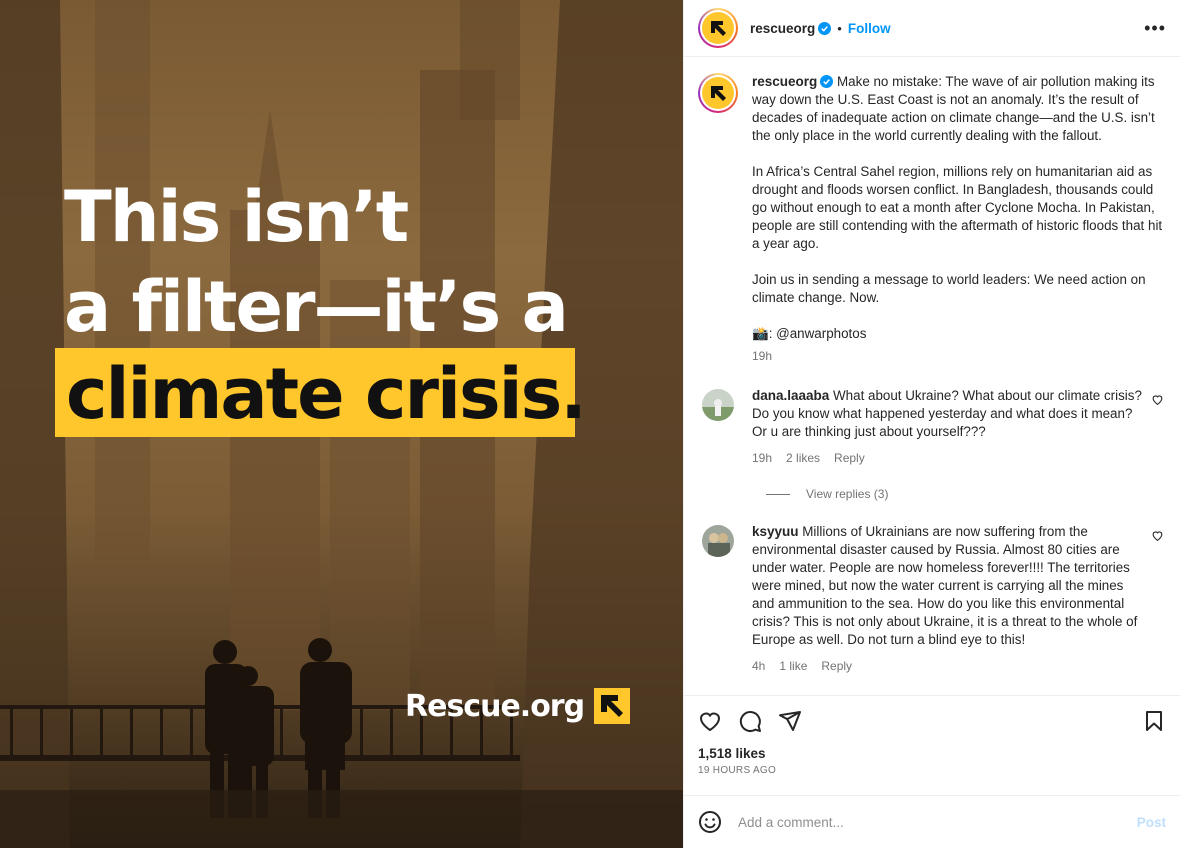  Describe the element at coordinates (760, 333) in the screenshot. I see `camera-emoji-icon: 📸` at that location.